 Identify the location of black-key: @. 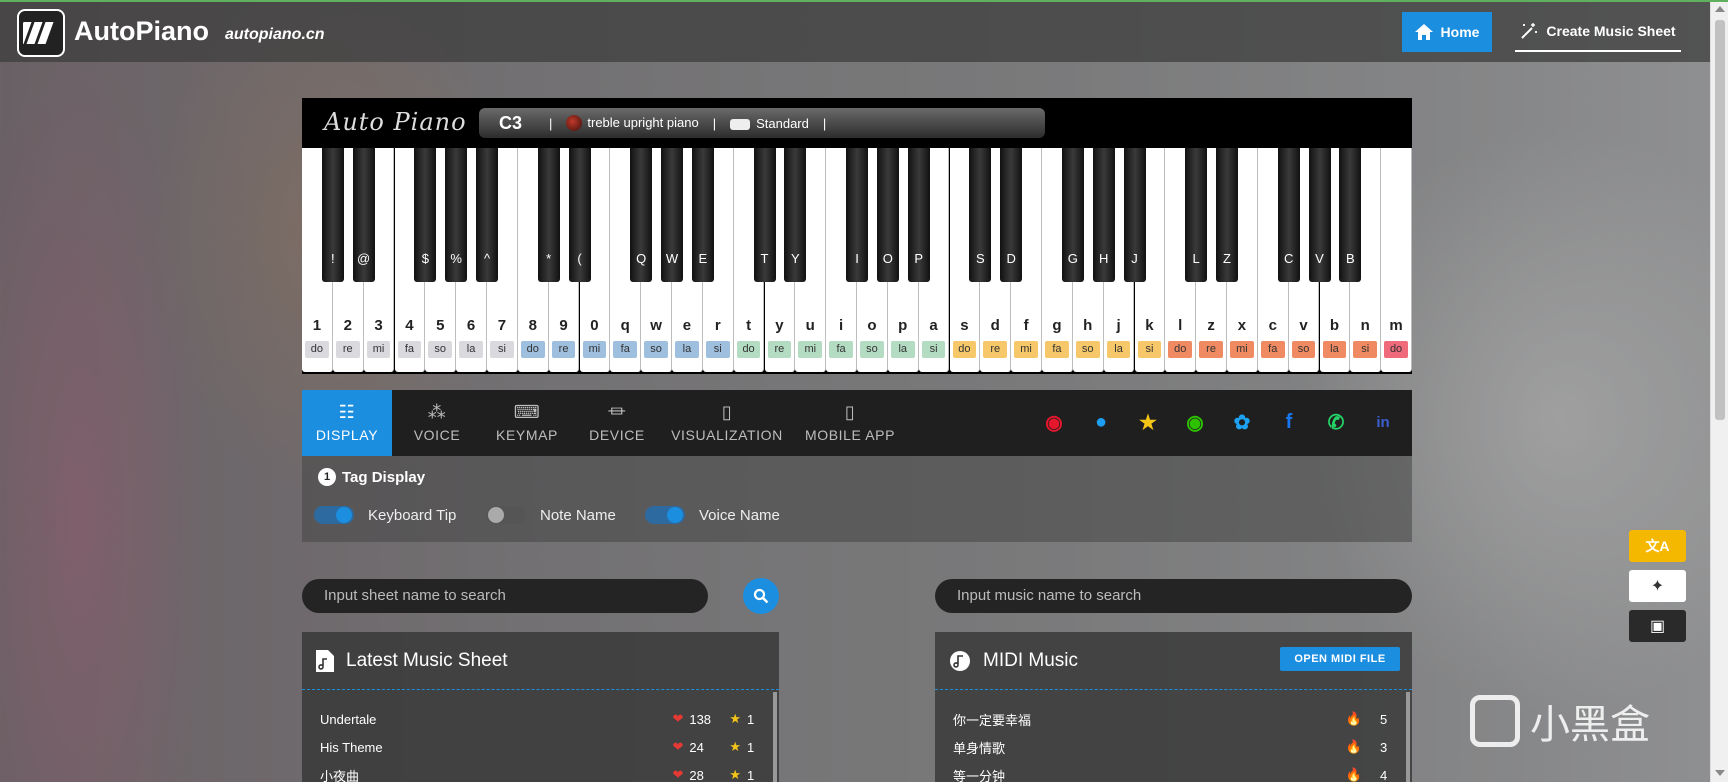
(363, 215).